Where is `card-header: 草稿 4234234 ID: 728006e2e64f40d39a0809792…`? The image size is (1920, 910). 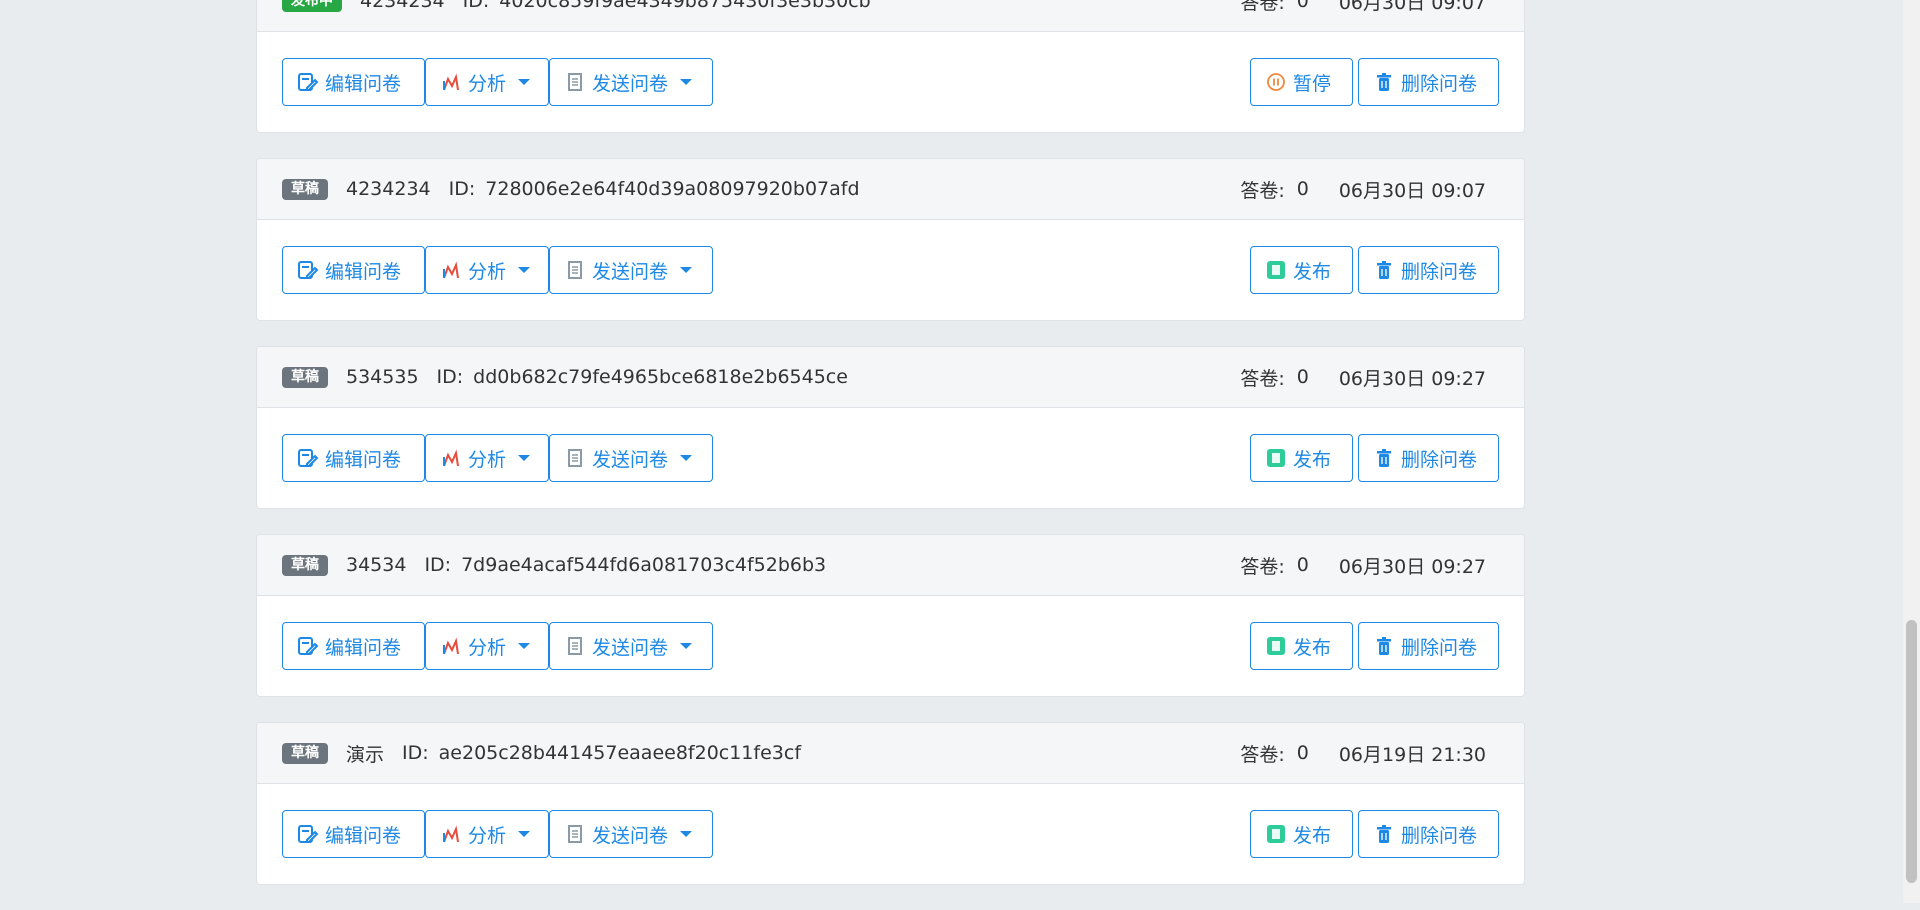 card-header: 草稿 4234234 ID: 728006e2e64f40d39a0809792… is located at coordinates (890, 189).